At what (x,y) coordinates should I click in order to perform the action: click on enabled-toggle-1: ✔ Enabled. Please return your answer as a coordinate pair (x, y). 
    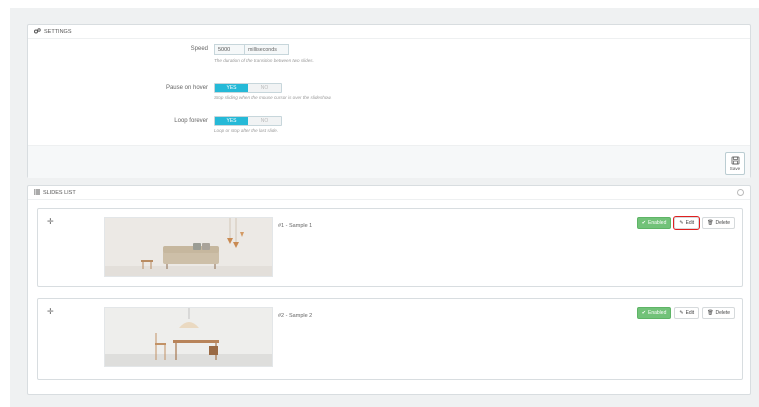
    Looking at the image, I should click on (654, 223).